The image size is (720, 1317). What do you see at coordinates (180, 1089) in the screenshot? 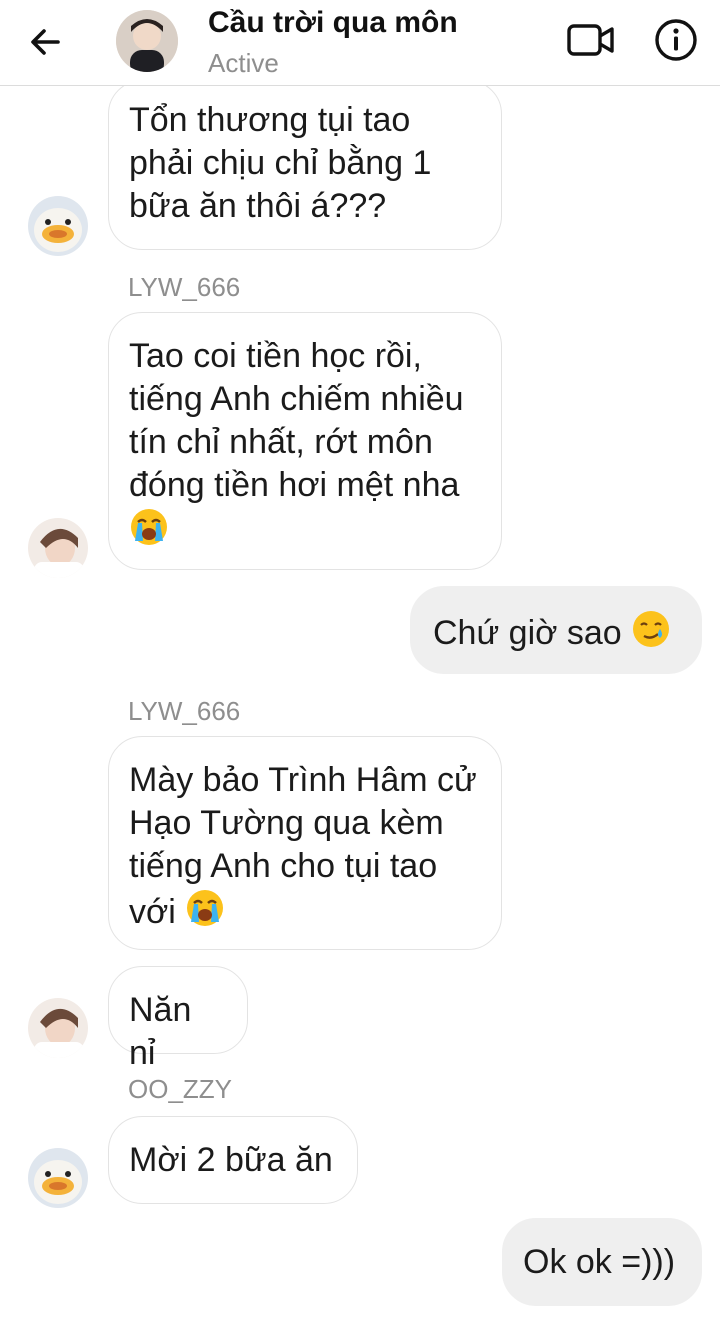
I see `sender-name: OO_ZZY` at bounding box center [180, 1089].